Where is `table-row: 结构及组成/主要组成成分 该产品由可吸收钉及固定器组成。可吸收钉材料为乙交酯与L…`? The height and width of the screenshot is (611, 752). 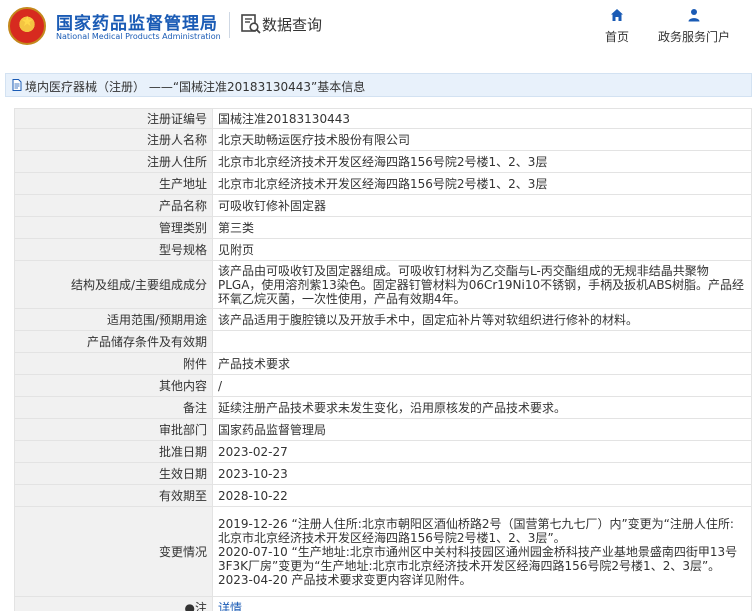 table-row: 结构及组成/主要组成成分 该产品由可吸收钉及固定器组成。可吸收钉材料为乙交酯与L… is located at coordinates (383, 284).